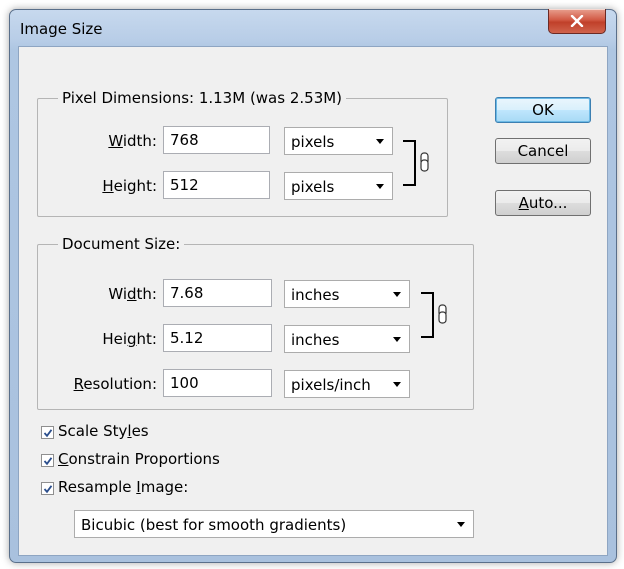 This screenshot has height=569, width=624. I want to click on pixel-height-input: 512, so click(216, 185).